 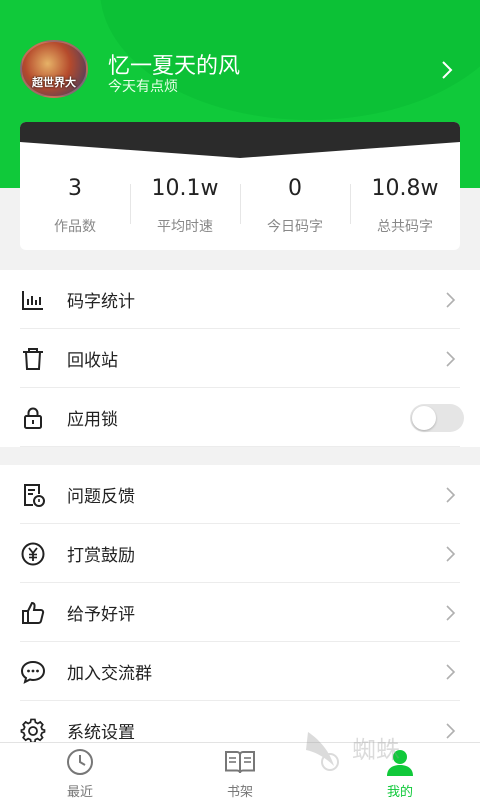 What do you see at coordinates (295, 206) in the screenshot?
I see `stat-today-words: 0 今日码字` at bounding box center [295, 206].